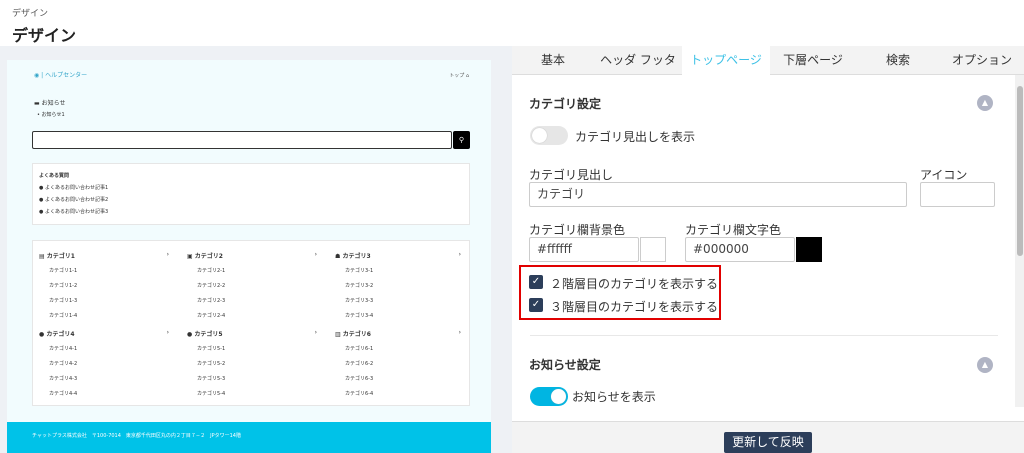 The image size is (1024, 453). Describe the element at coordinates (549, 135) in the screenshot. I see `show-heading-toggle` at that location.